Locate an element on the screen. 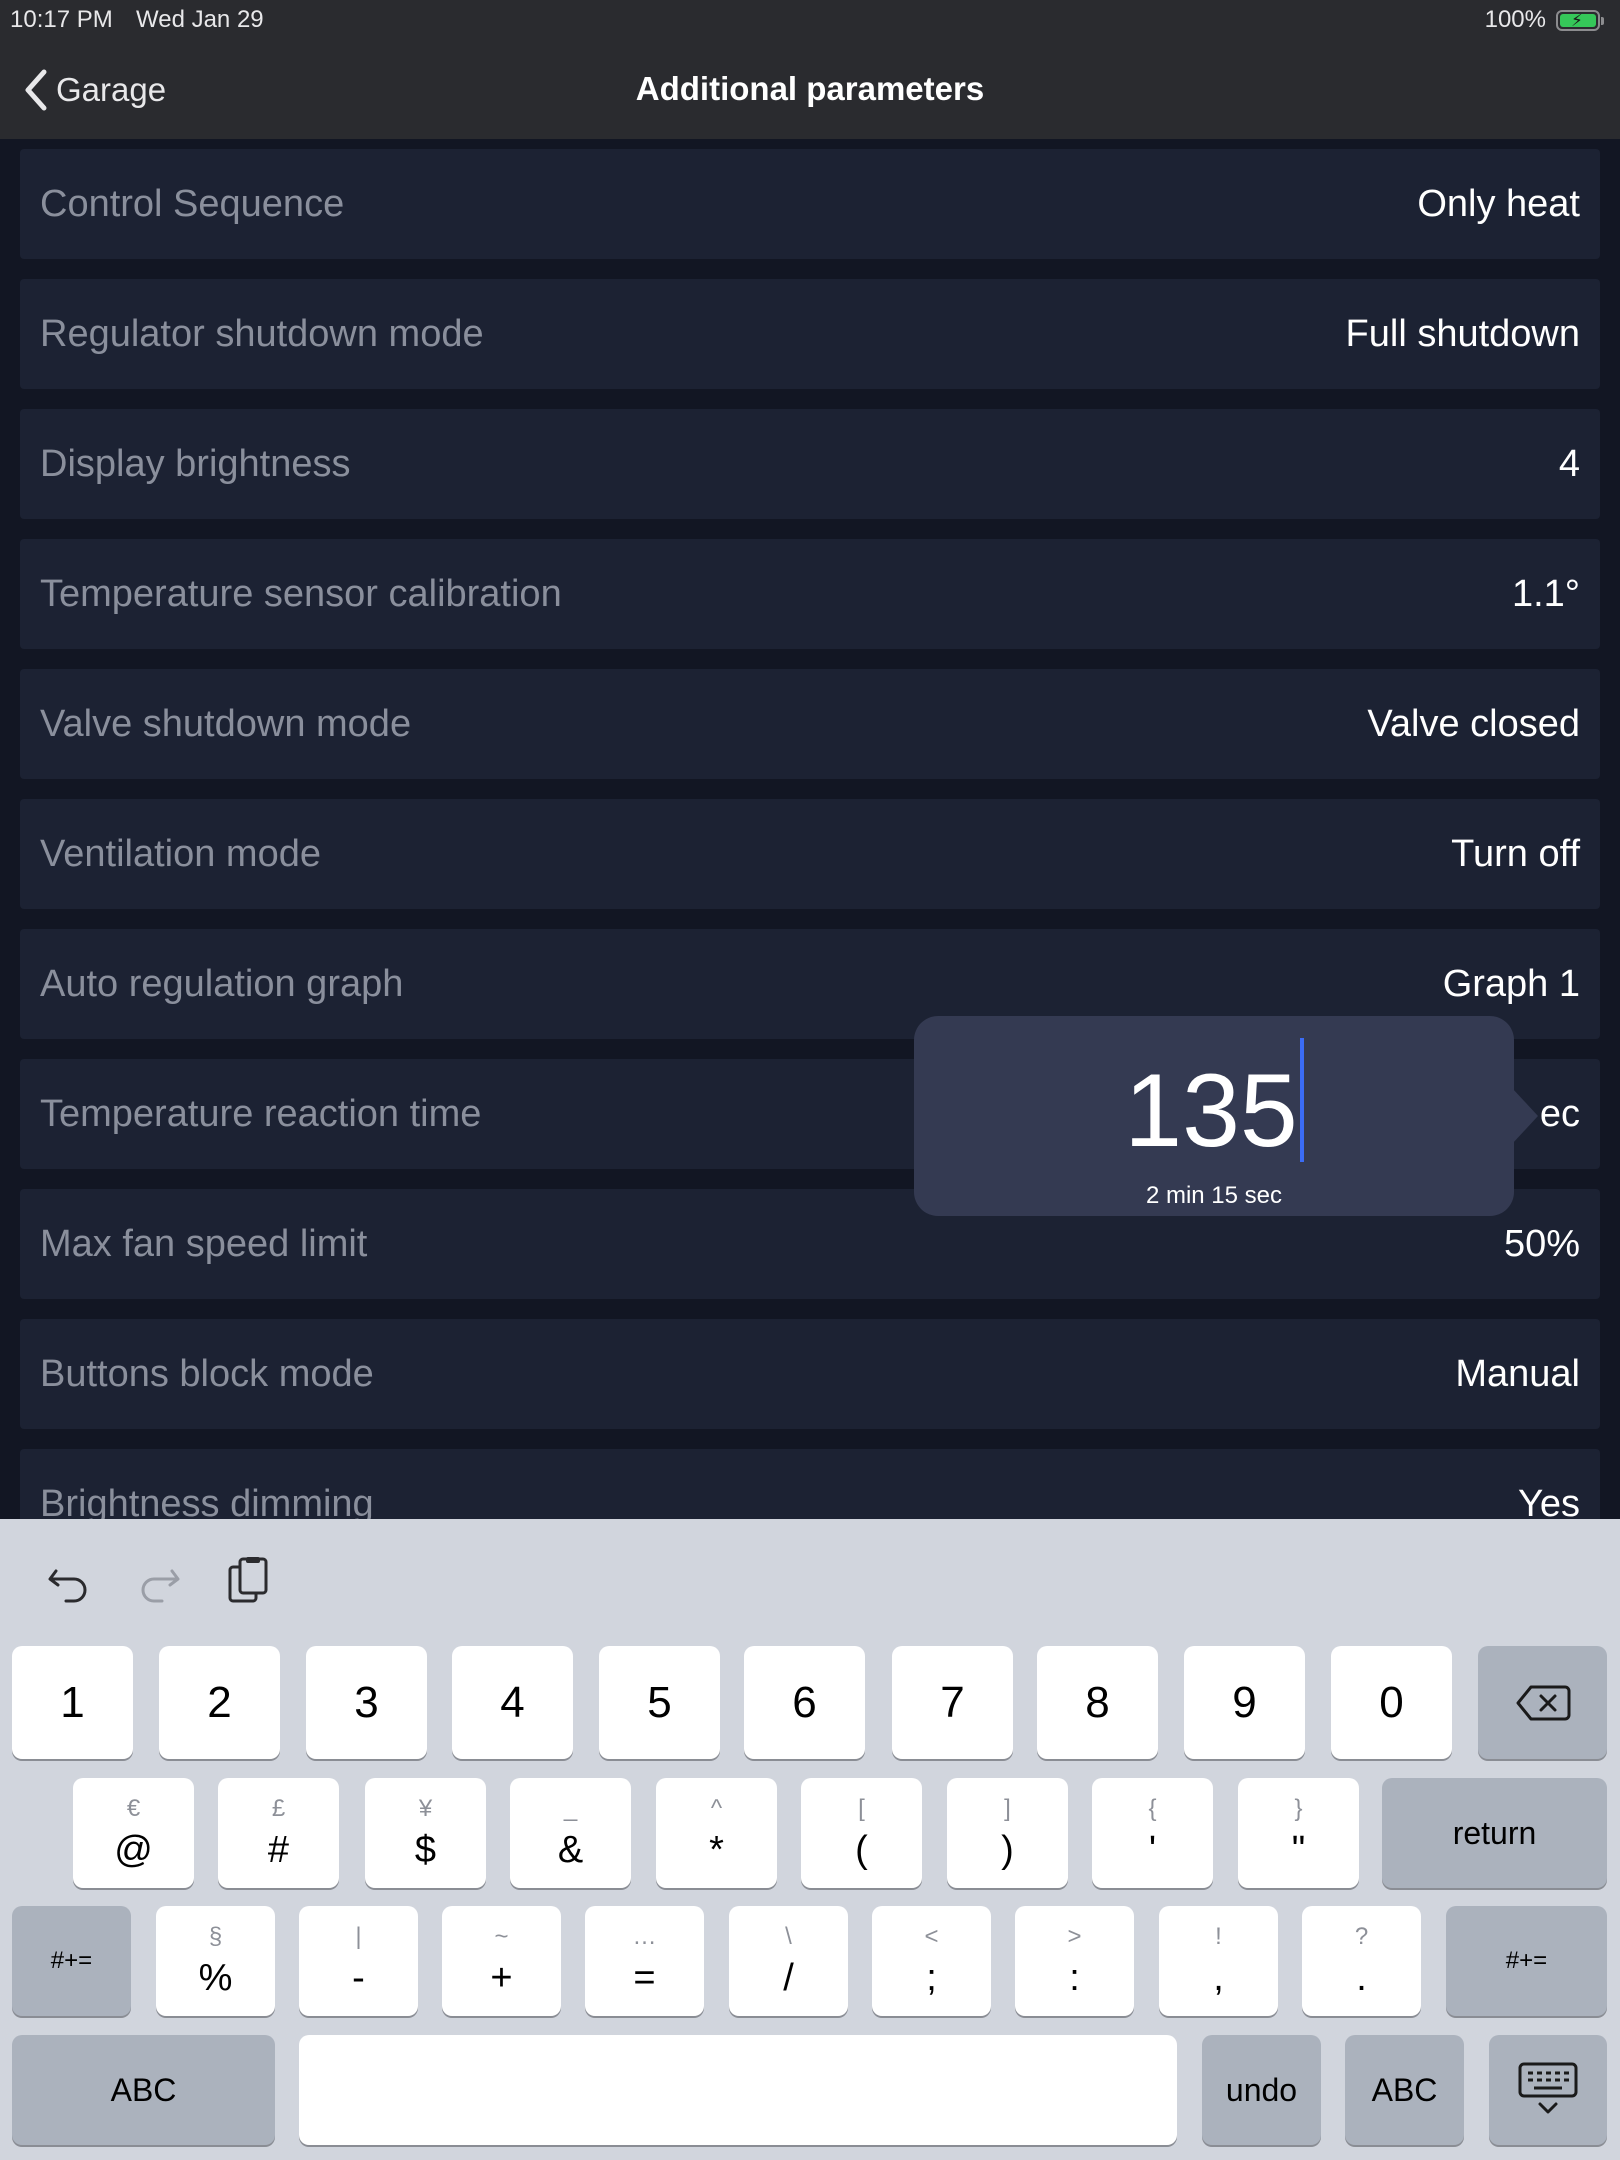 The height and width of the screenshot is (2160, 1620). key-1: 1 is located at coordinates (72, 1702).